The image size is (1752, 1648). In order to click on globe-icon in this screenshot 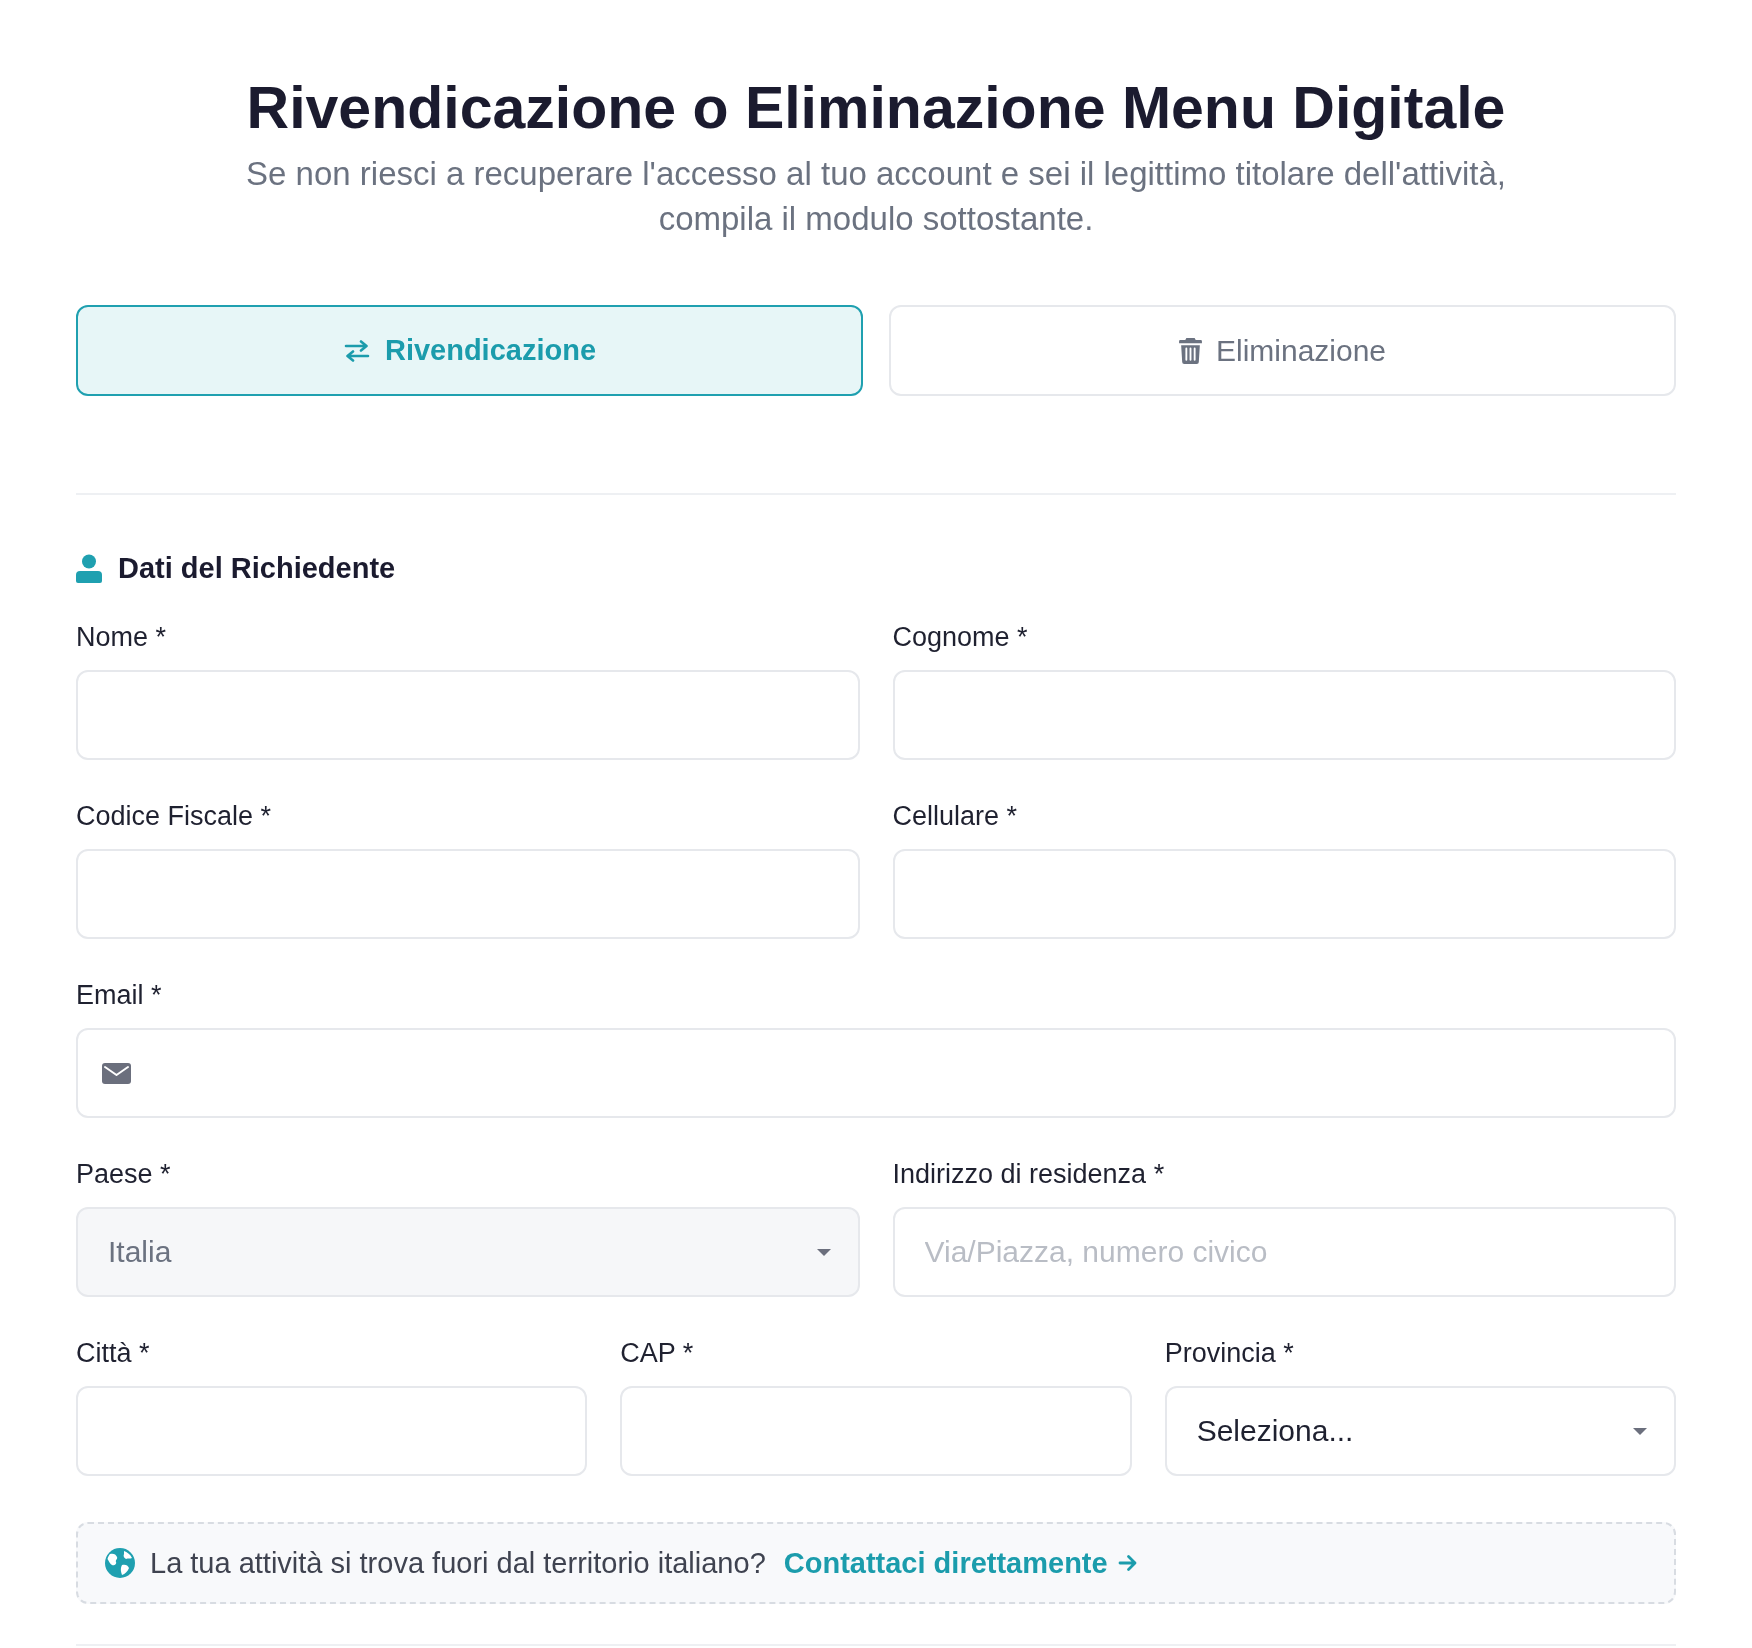, I will do `click(120, 1563)`.